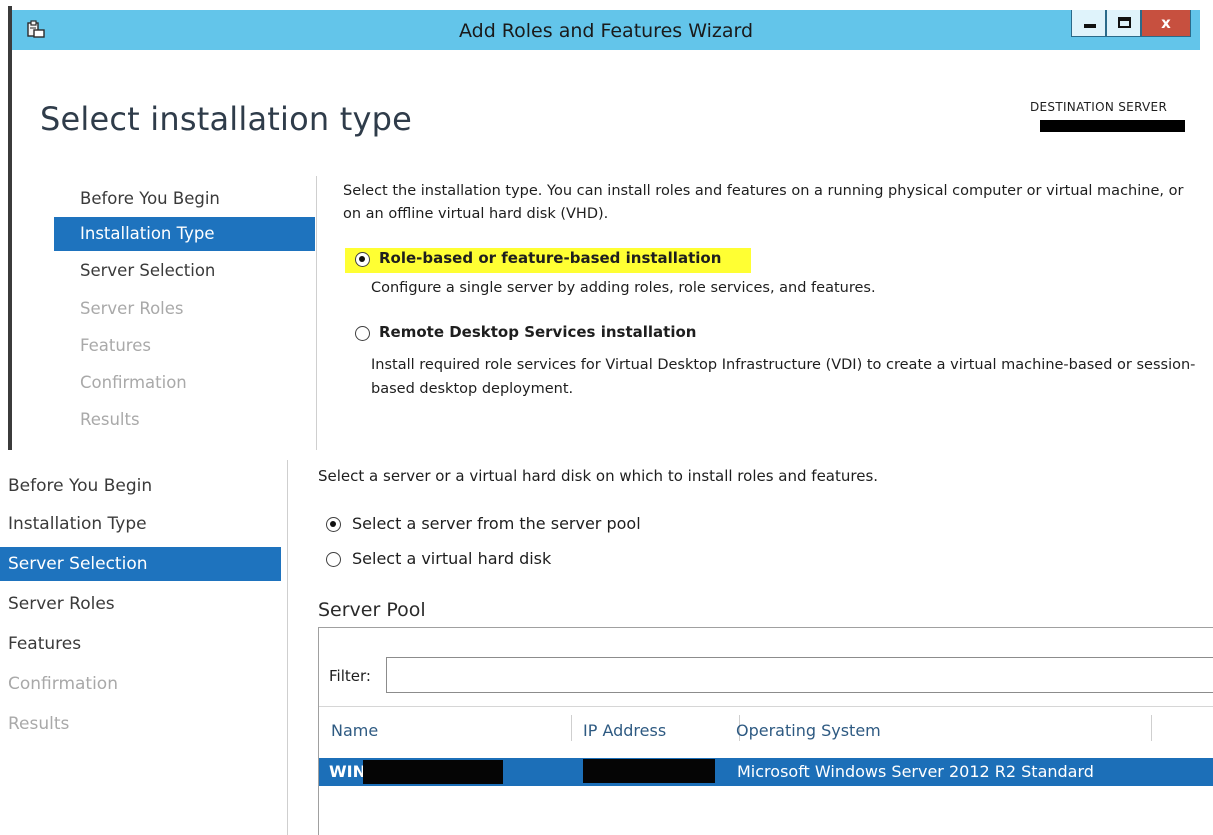  What do you see at coordinates (350, 676) in the screenshot?
I see `filter-label: Filter:` at bounding box center [350, 676].